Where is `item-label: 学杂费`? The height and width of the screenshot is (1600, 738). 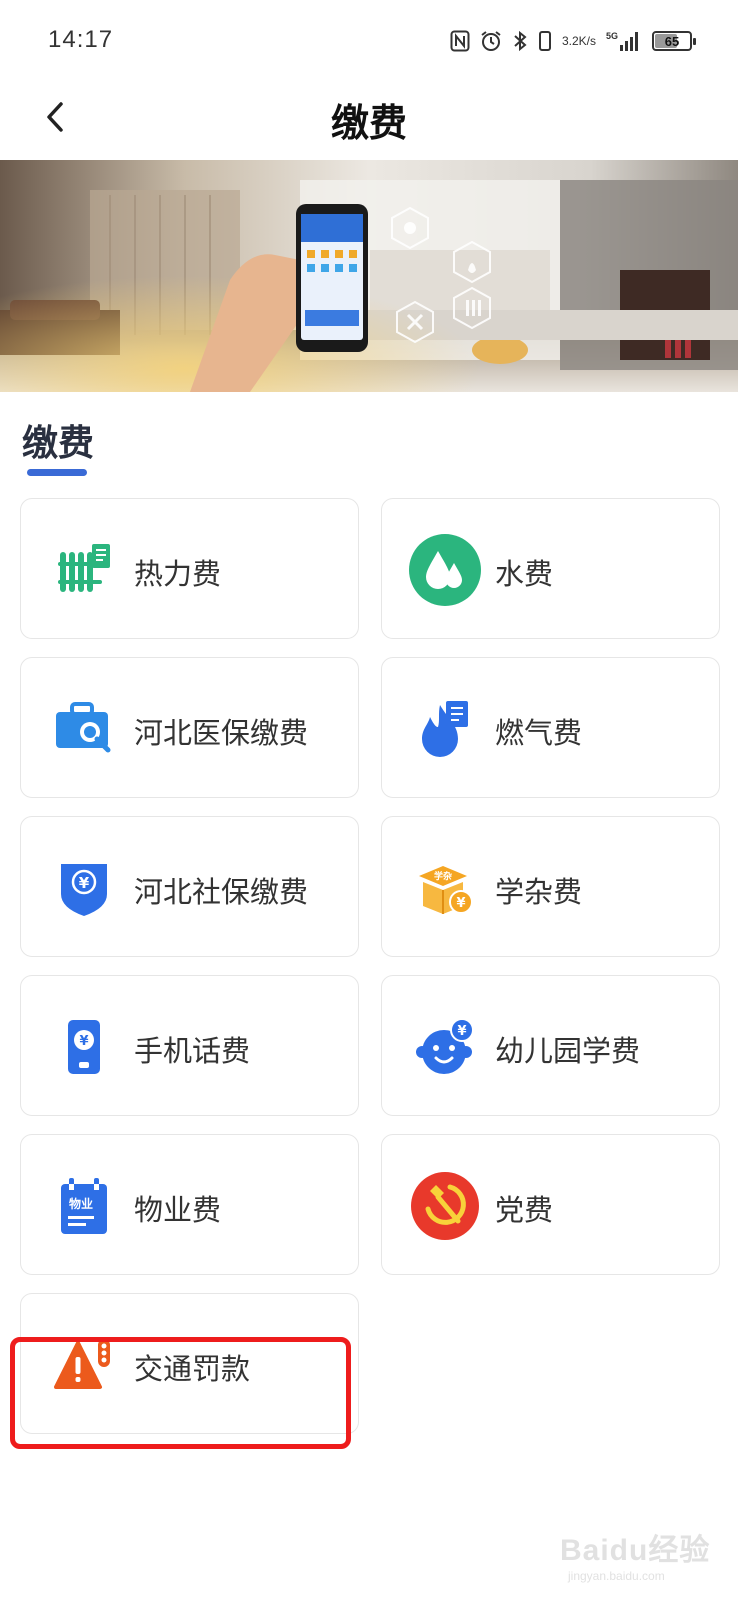 item-label: 学杂费 is located at coordinates (539, 892).